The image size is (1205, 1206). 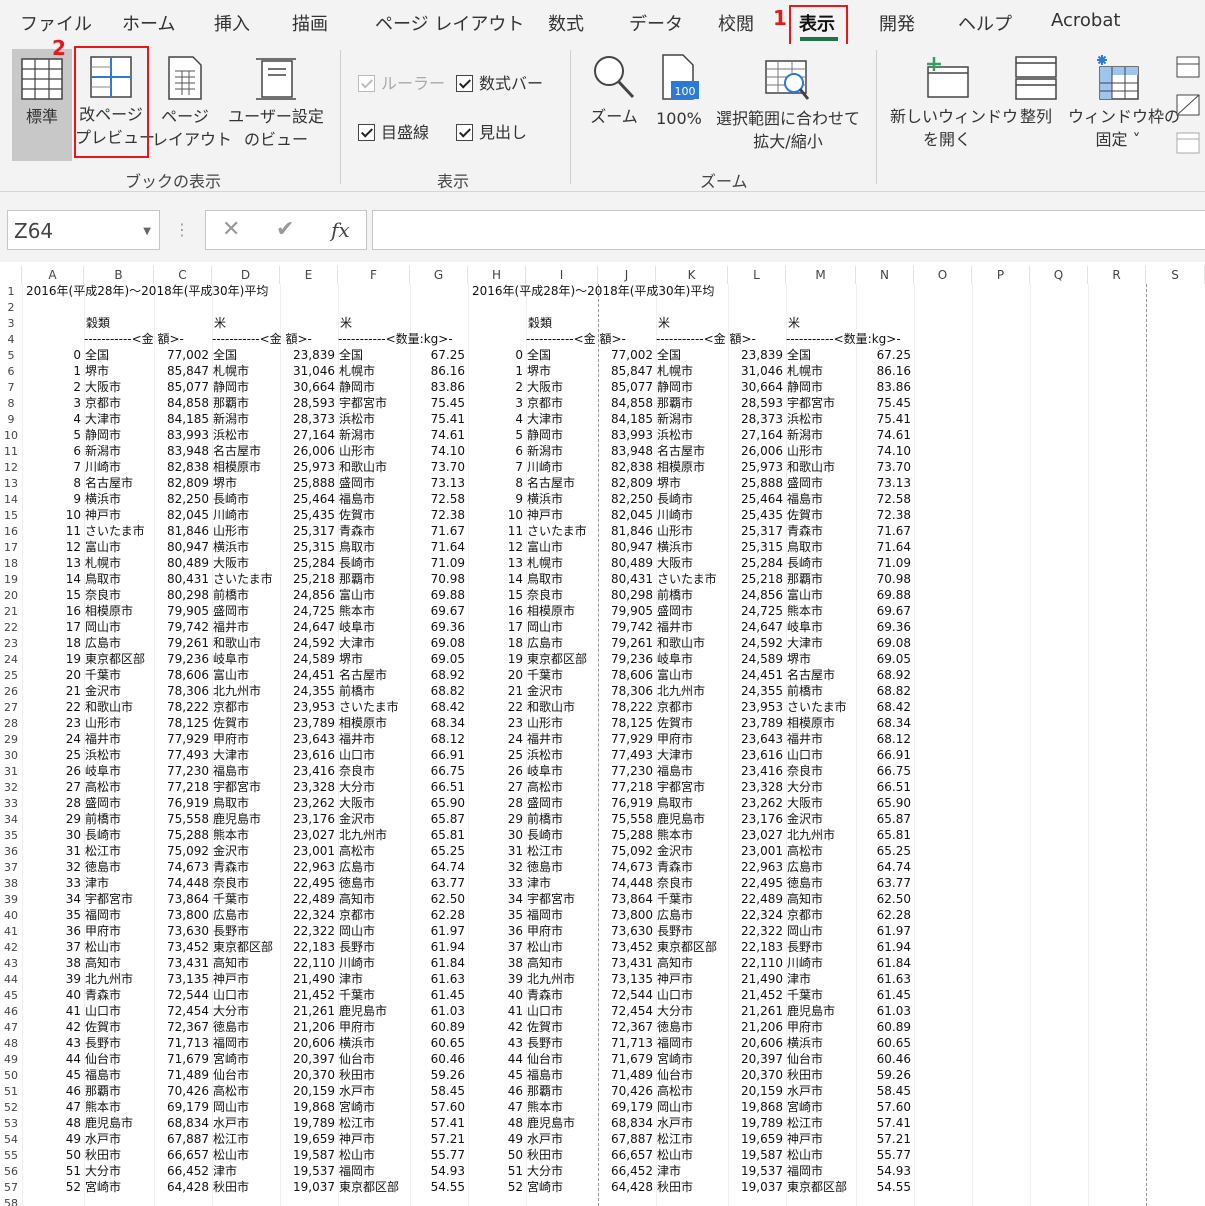 I want to click on column-header-b: B, so click(x=119, y=275).